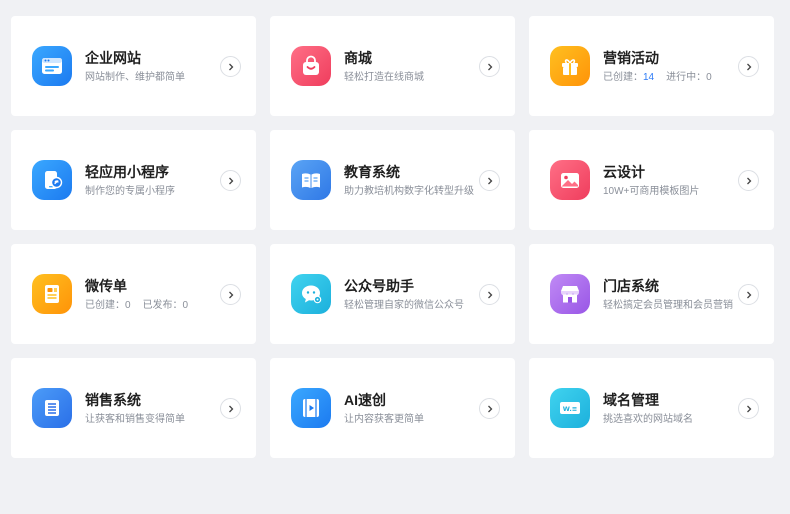 The width and height of the screenshot is (790, 514). Describe the element at coordinates (311, 408) in the screenshot. I see `video-icon` at that location.